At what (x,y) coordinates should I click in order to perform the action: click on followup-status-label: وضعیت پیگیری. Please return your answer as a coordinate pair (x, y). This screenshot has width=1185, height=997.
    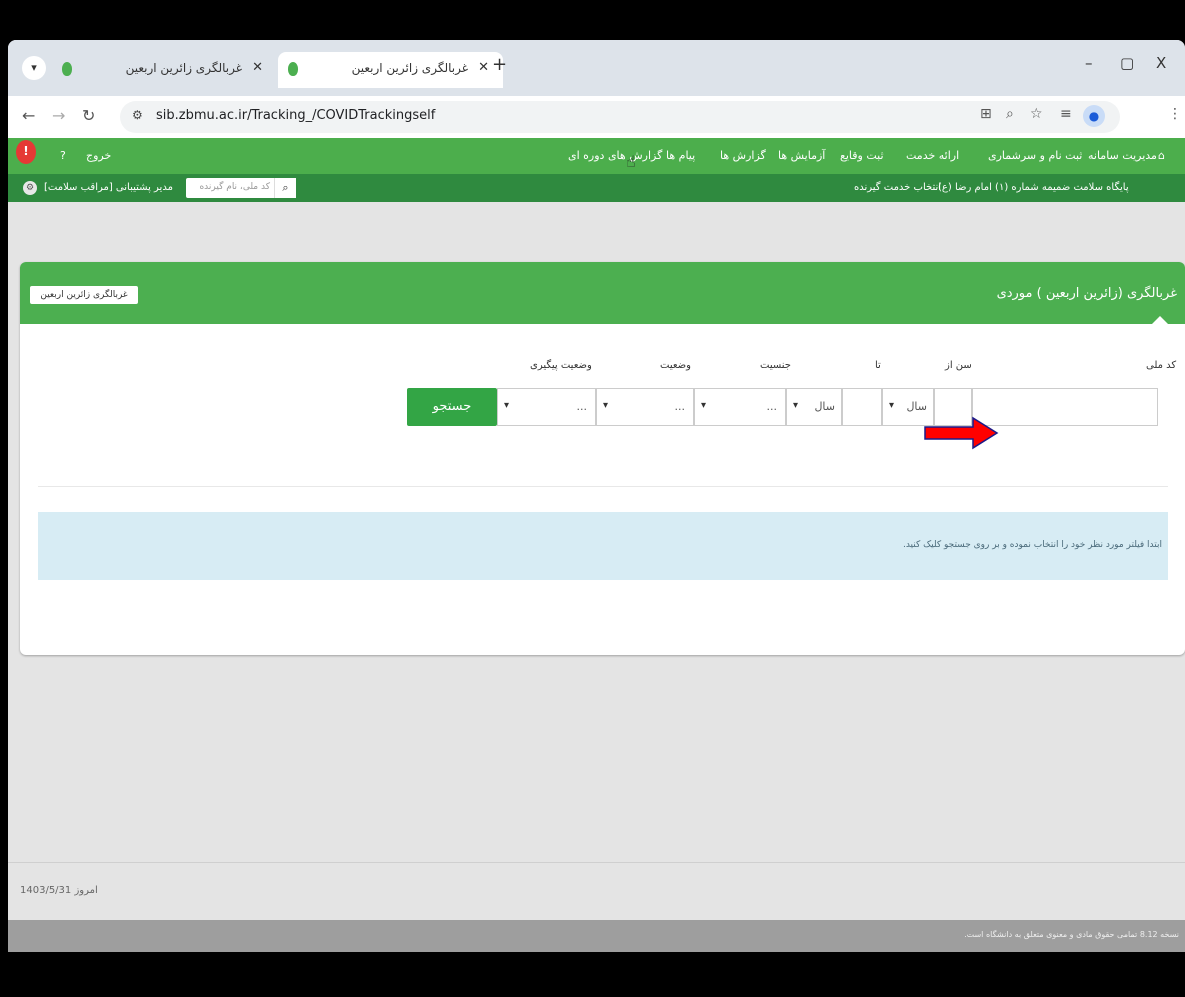
    Looking at the image, I should click on (561, 365).